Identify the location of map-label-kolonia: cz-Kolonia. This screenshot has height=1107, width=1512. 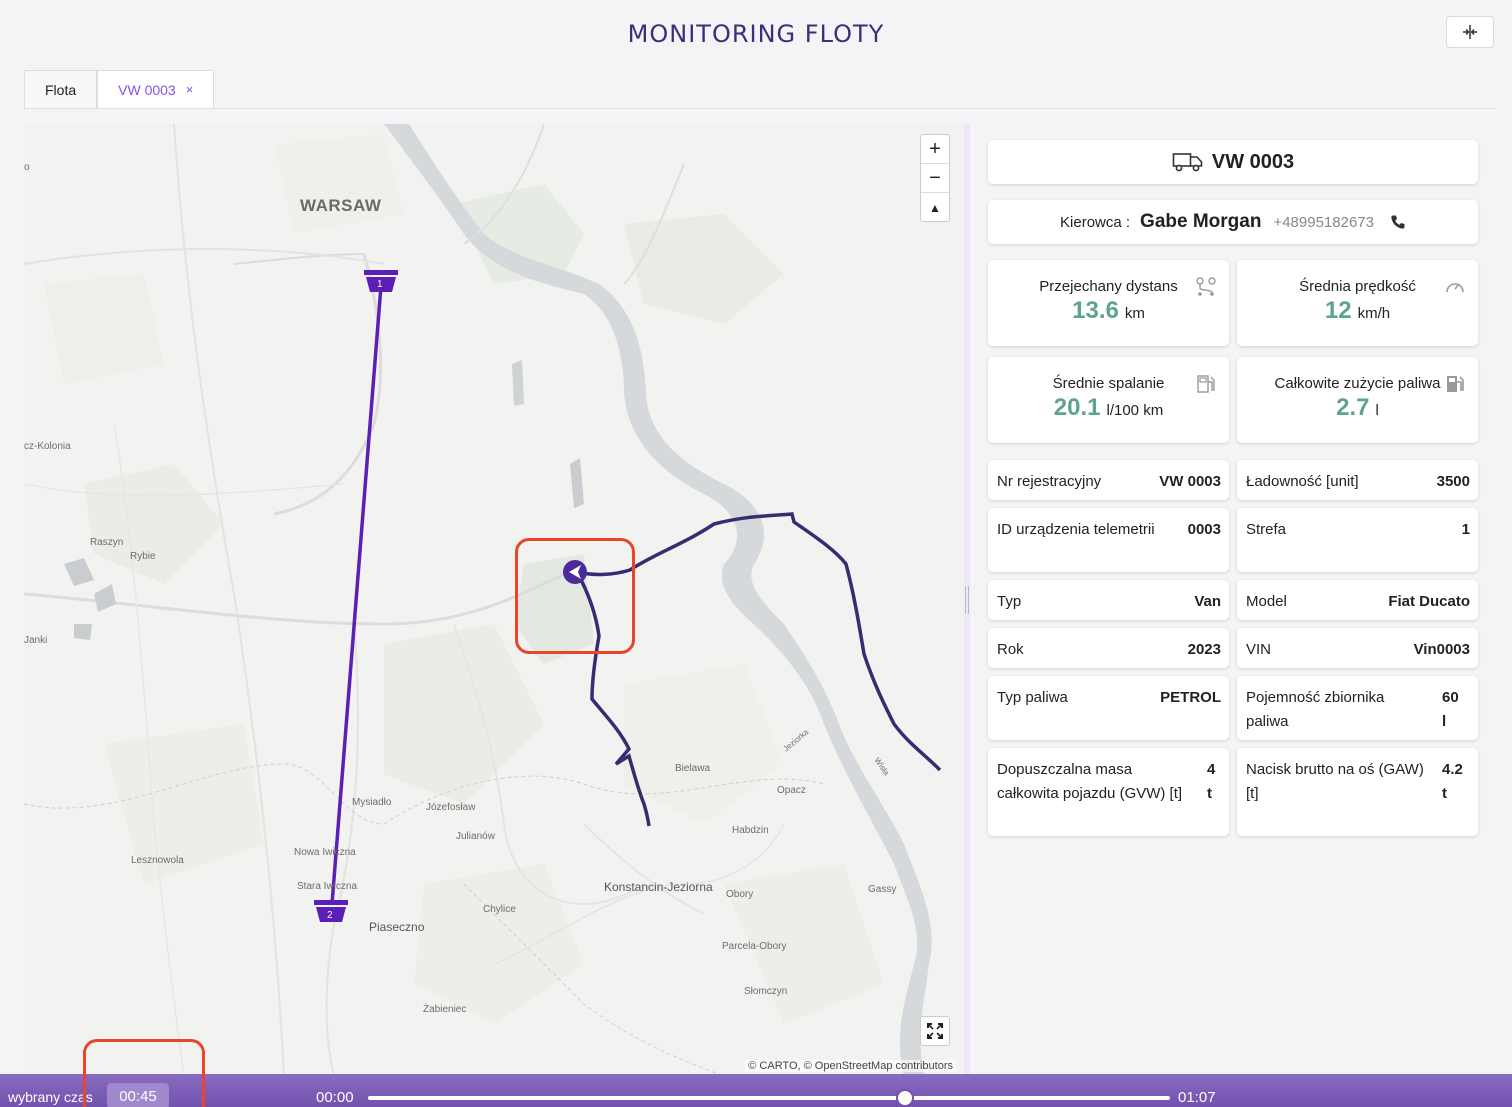
(47, 446).